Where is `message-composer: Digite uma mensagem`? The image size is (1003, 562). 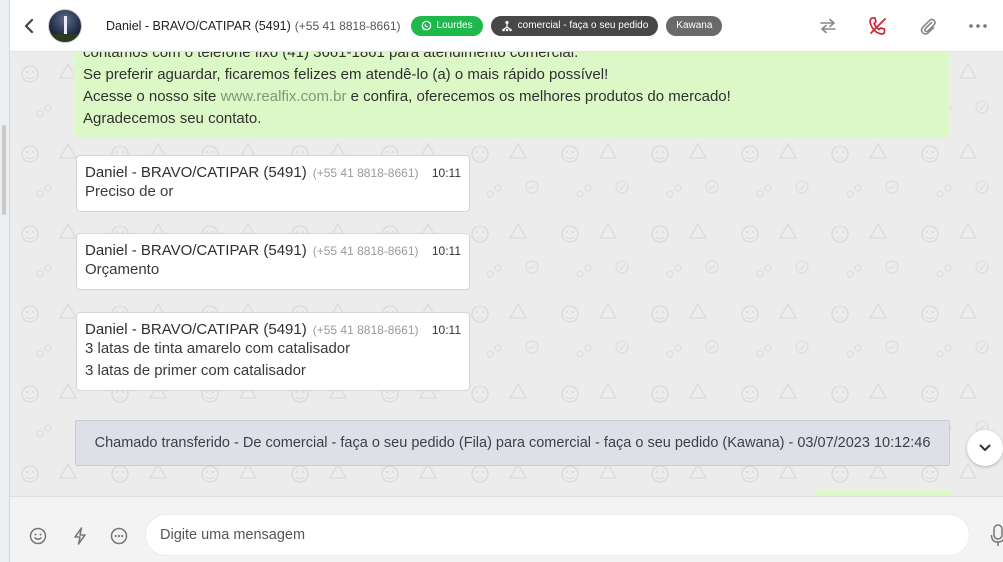
message-composer: Digite uma mensagem is located at coordinates (506, 529).